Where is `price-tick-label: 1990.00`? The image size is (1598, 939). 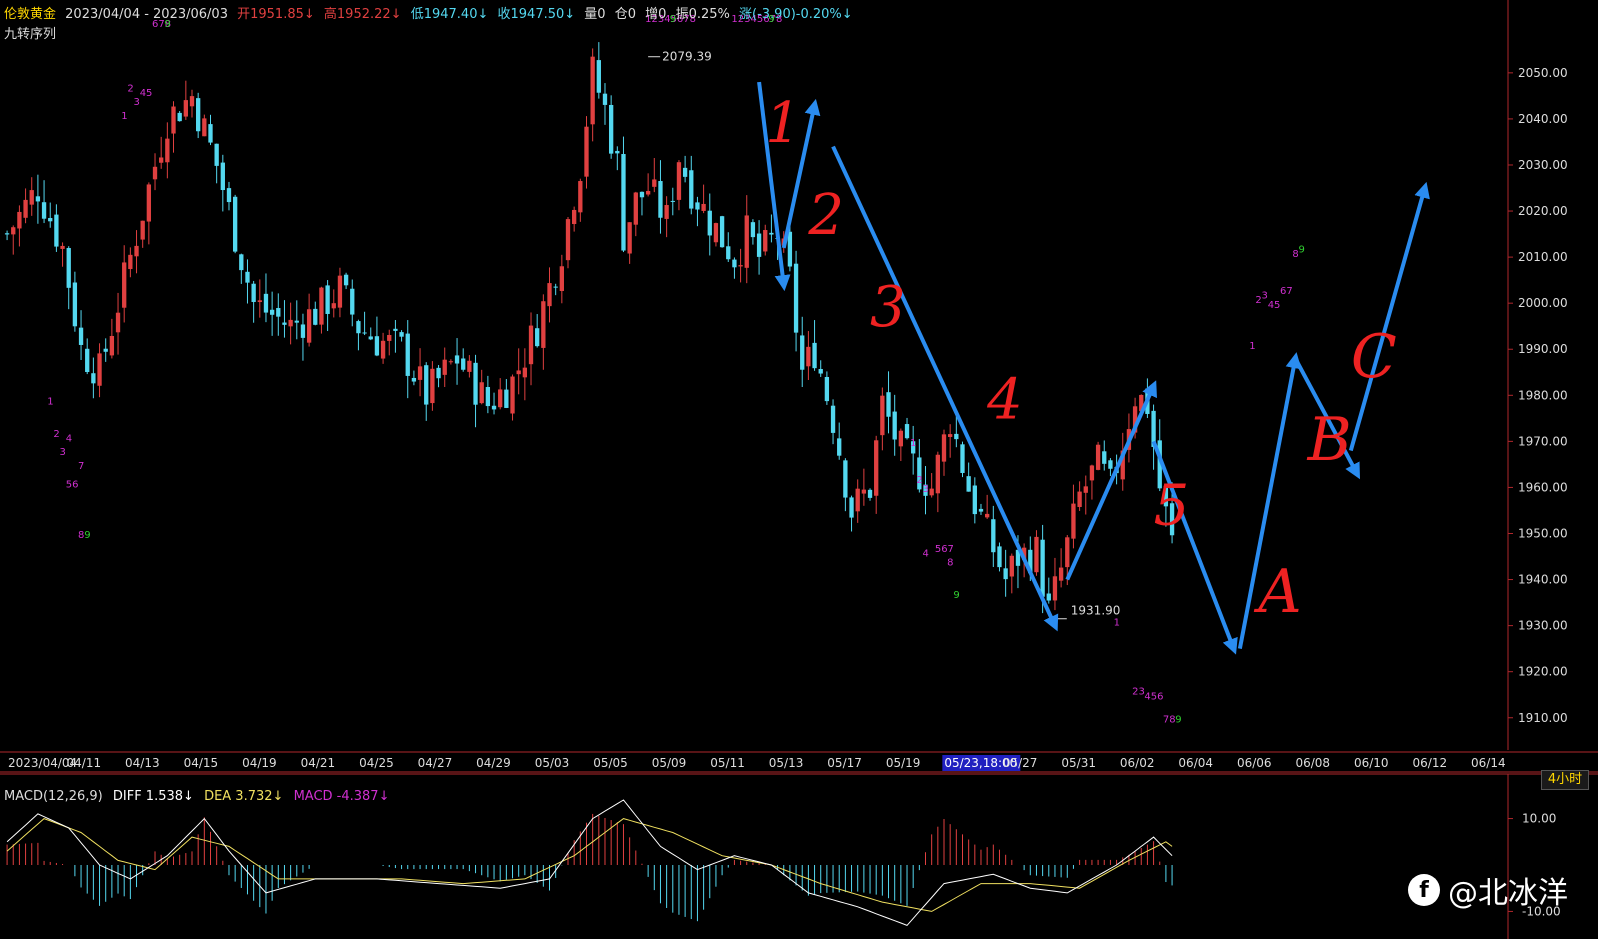 price-tick-label: 1990.00 is located at coordinates (1543, 349).